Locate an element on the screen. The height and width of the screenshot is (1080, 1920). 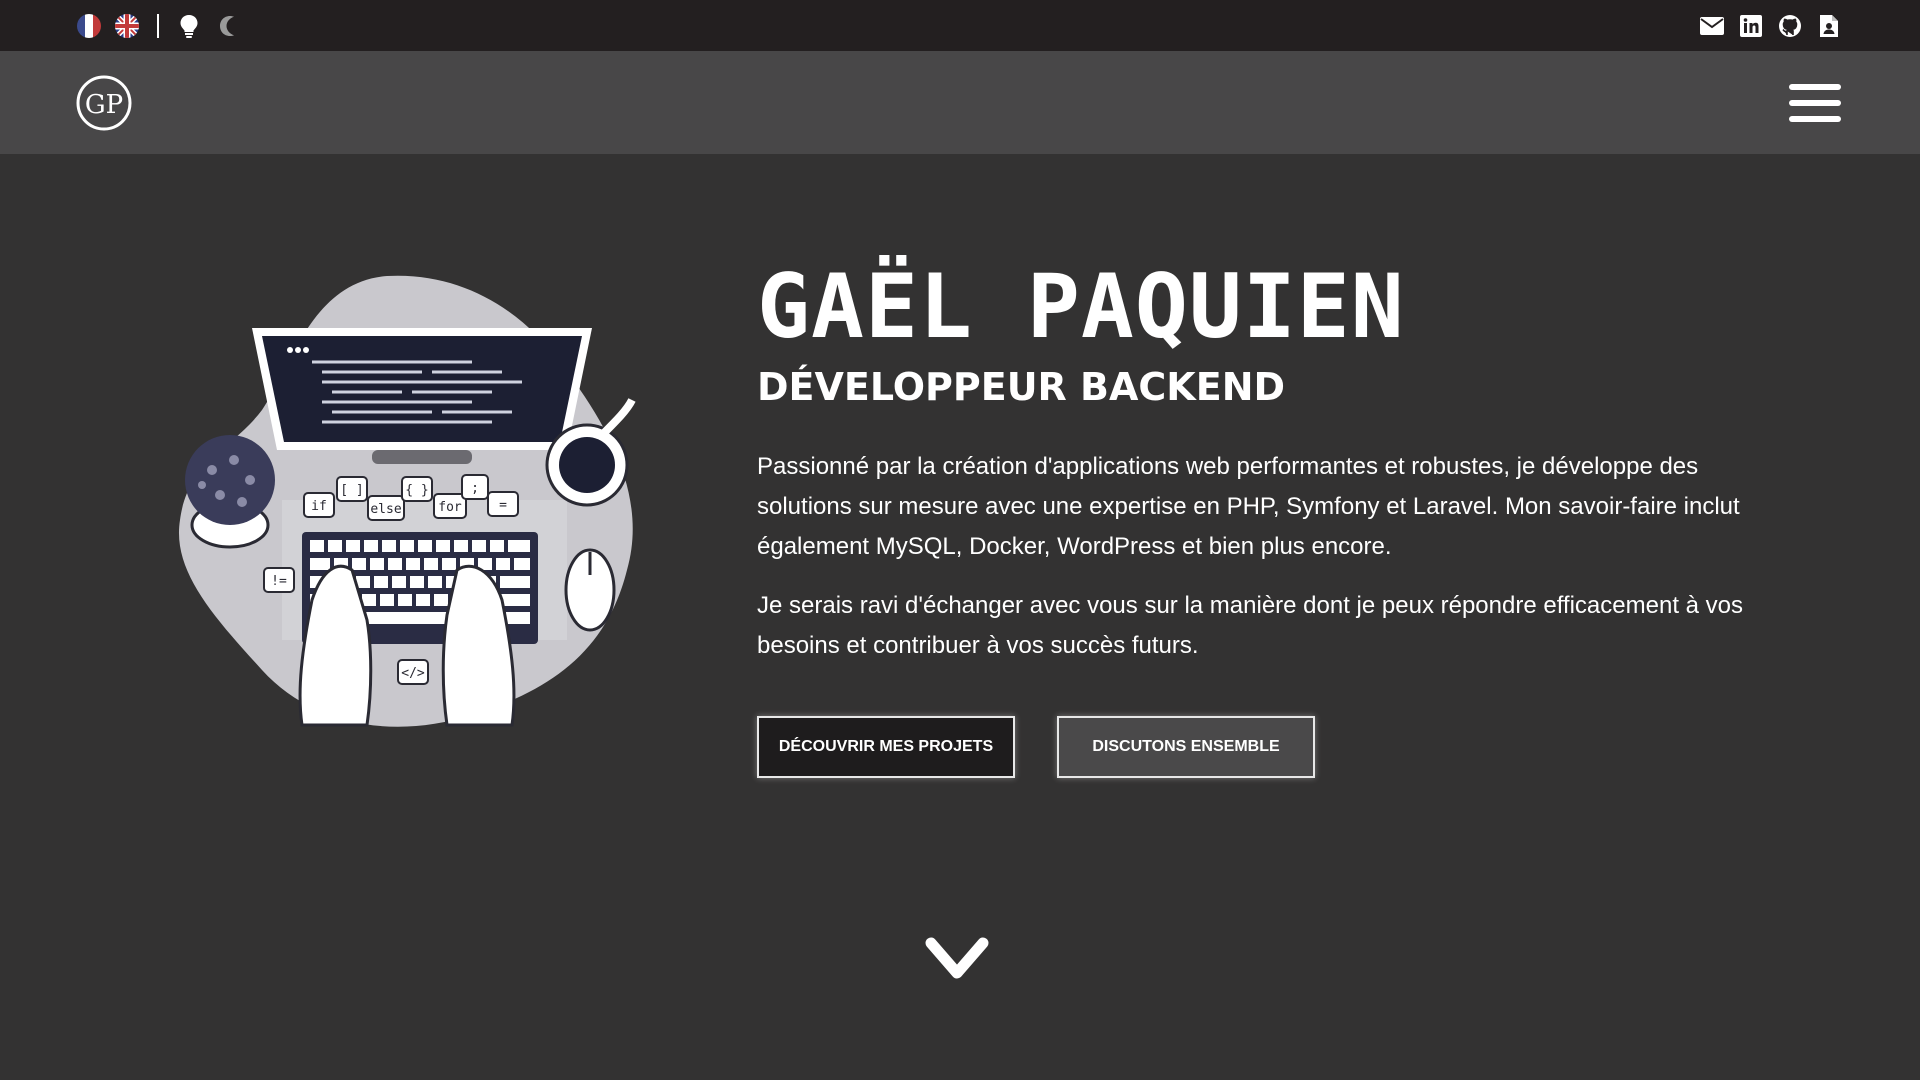
main-navbar: GP is located at coordinates (960, 102).